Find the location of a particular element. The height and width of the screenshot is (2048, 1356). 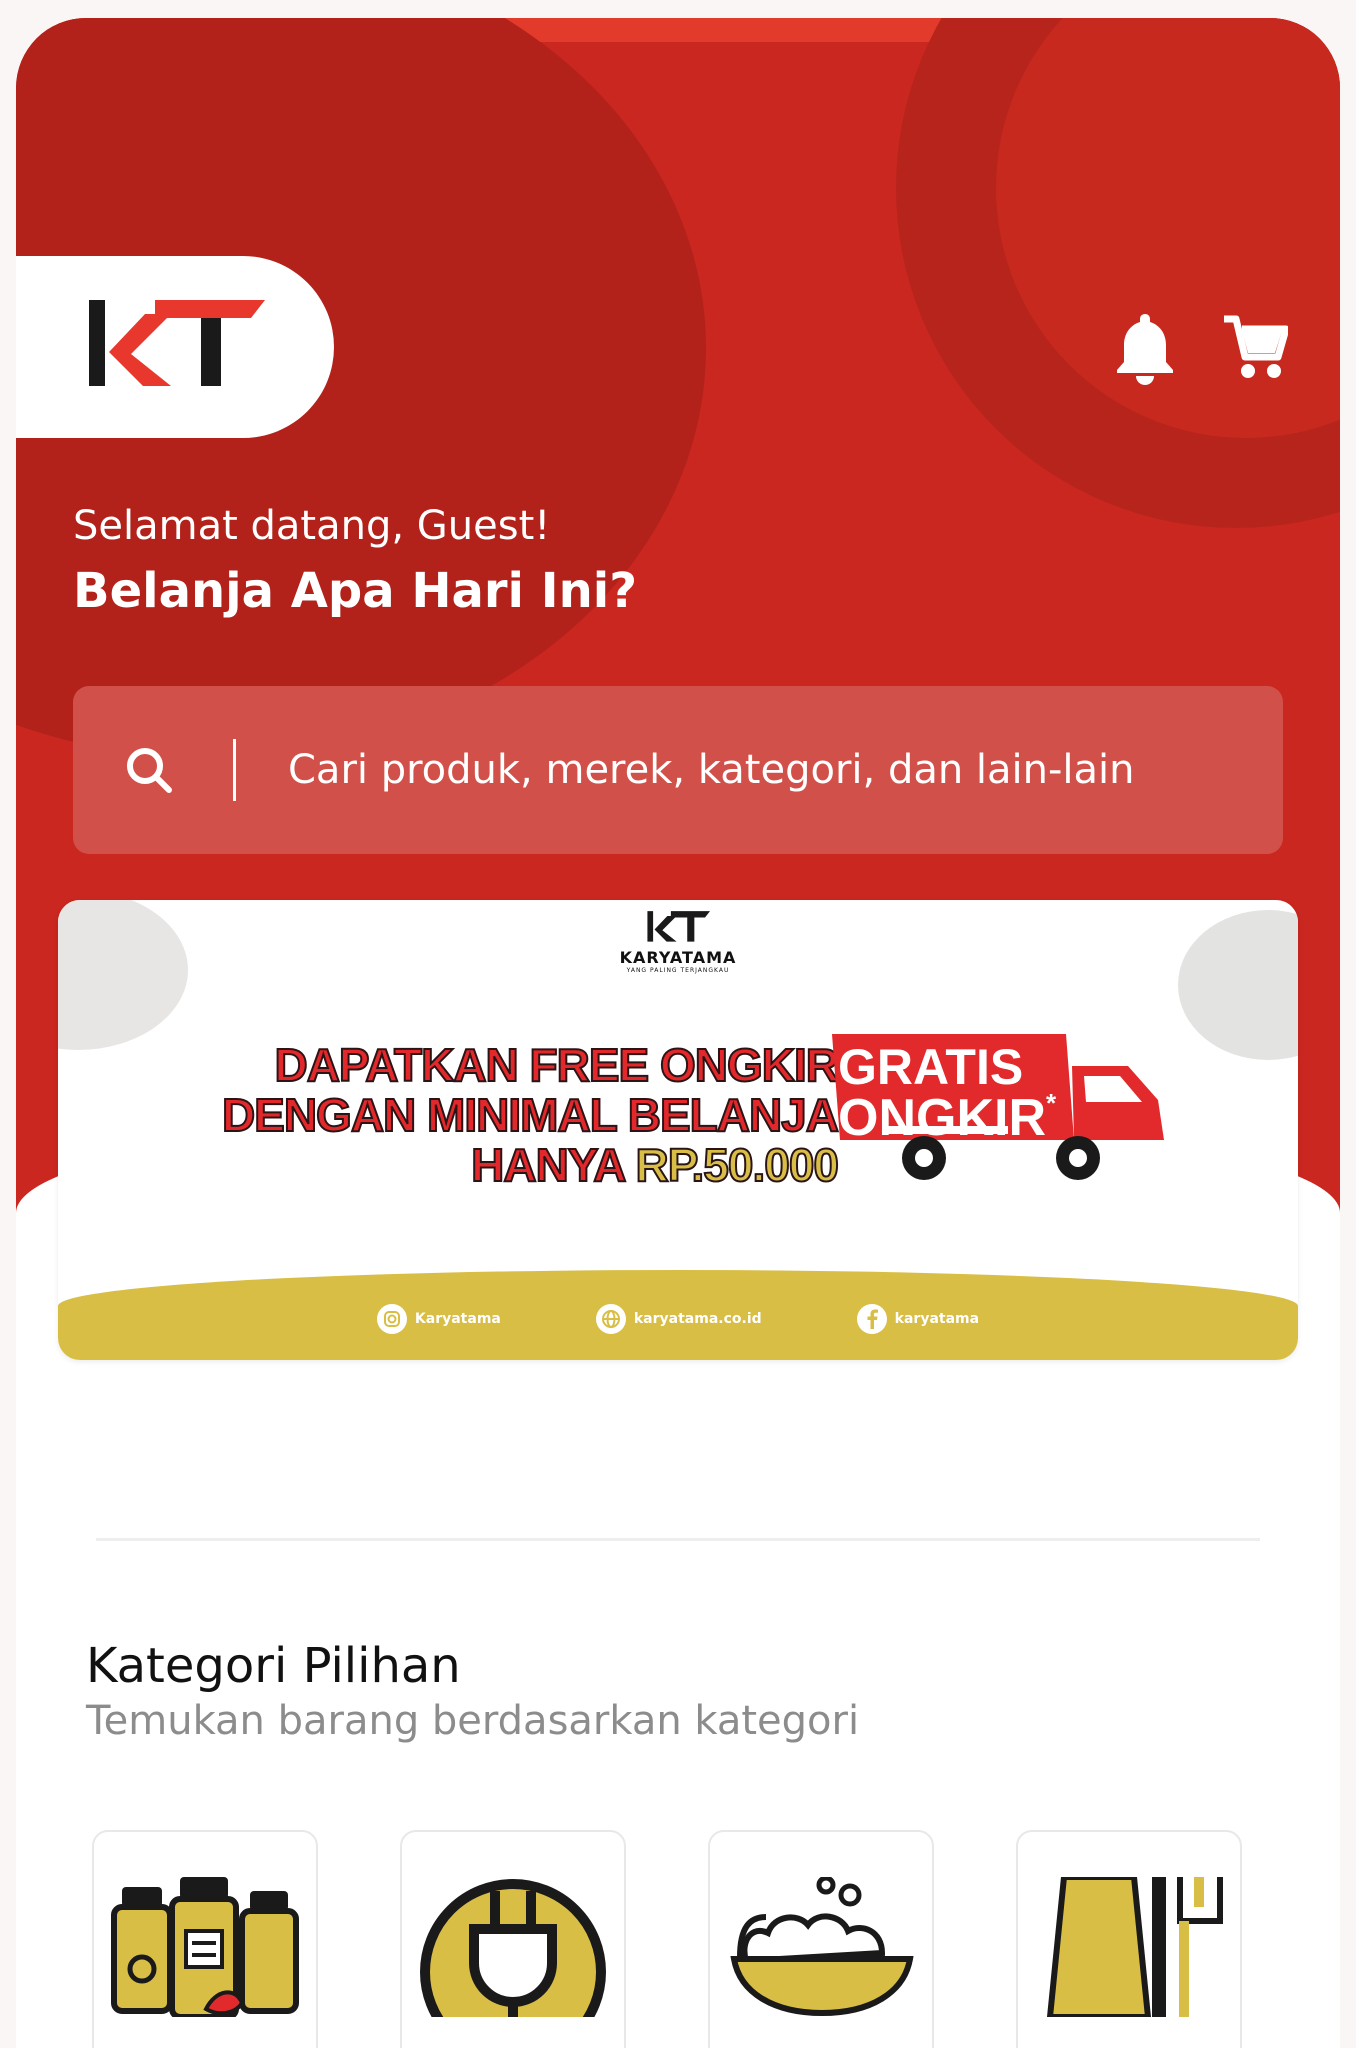

category-card-kitchen-tools is located at coordinates (1129, 1939).